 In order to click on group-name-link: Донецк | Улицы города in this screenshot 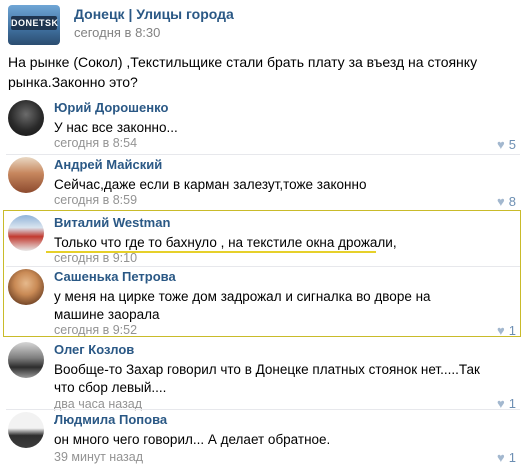, I will do `click(154, 14)`.